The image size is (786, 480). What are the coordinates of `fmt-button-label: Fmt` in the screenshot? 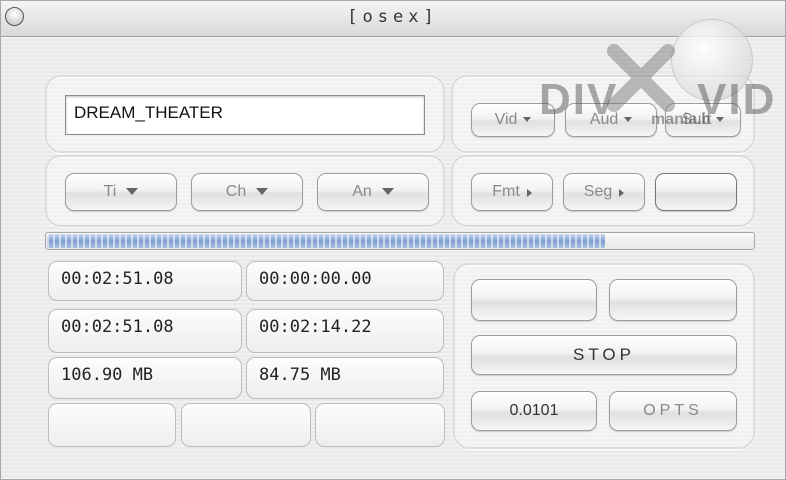 It's located at (506, 191).